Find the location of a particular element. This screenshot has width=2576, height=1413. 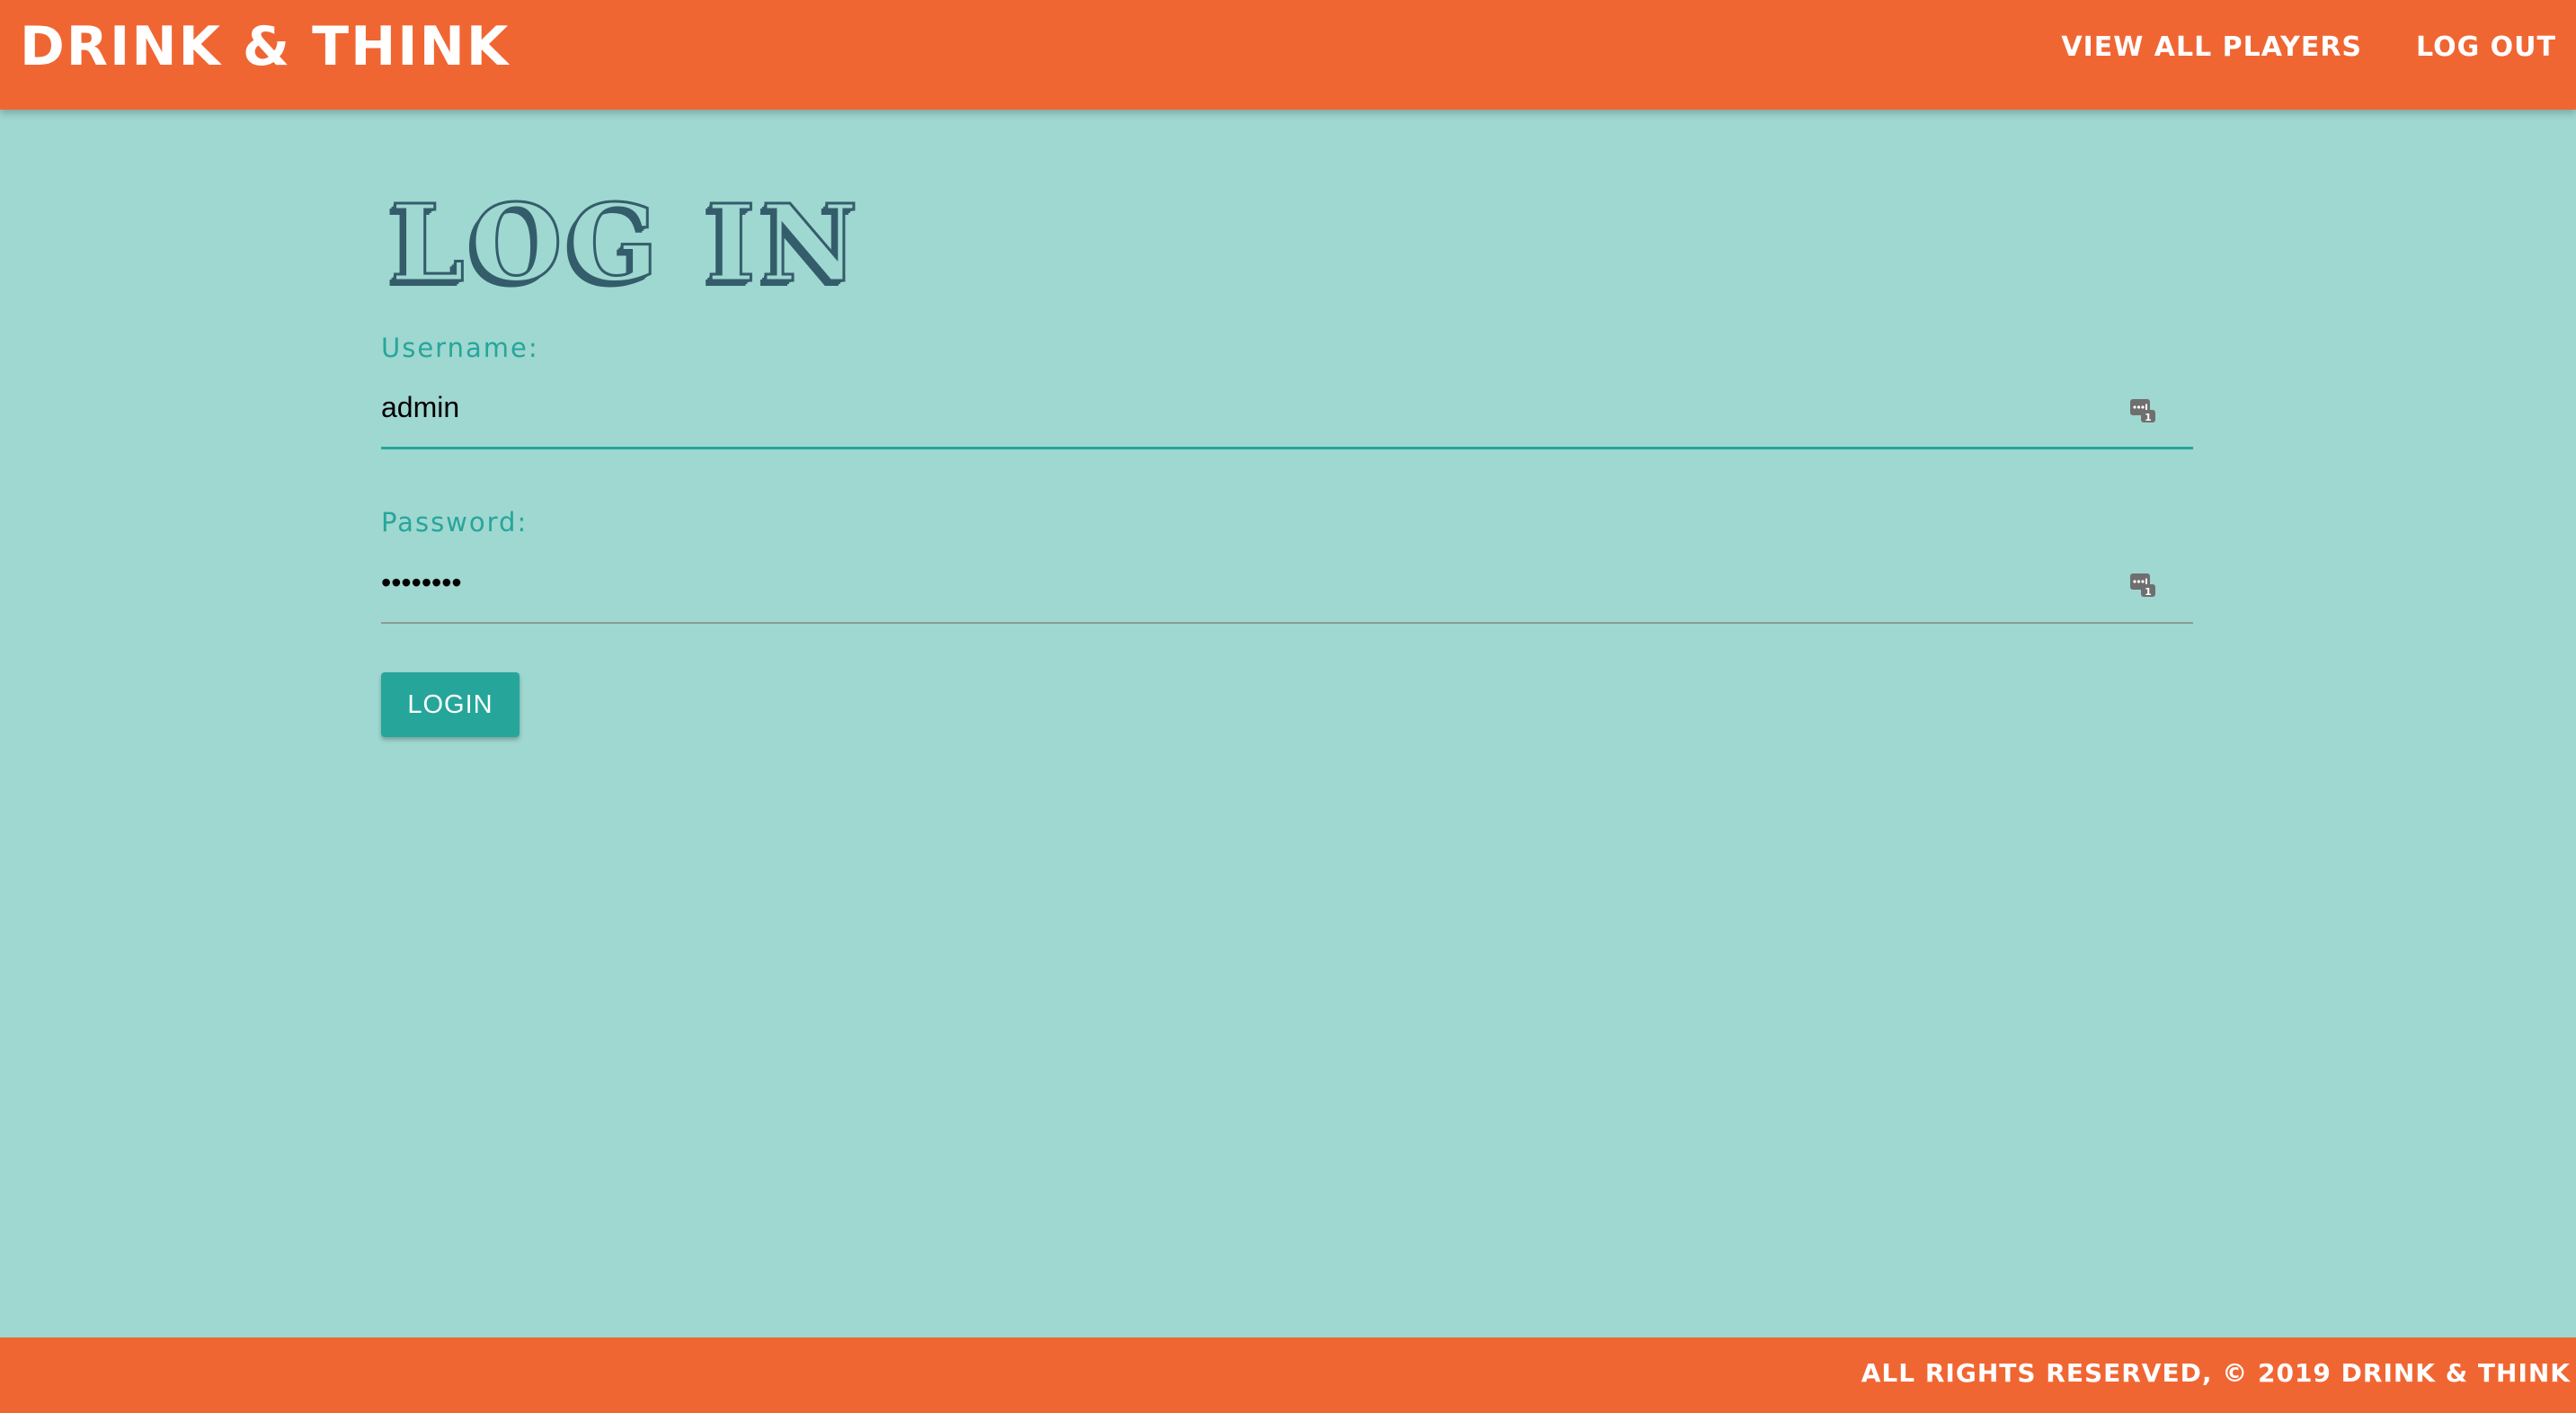

nav-log-out-link: LOG OUT is located at coordinates (2486, 47).